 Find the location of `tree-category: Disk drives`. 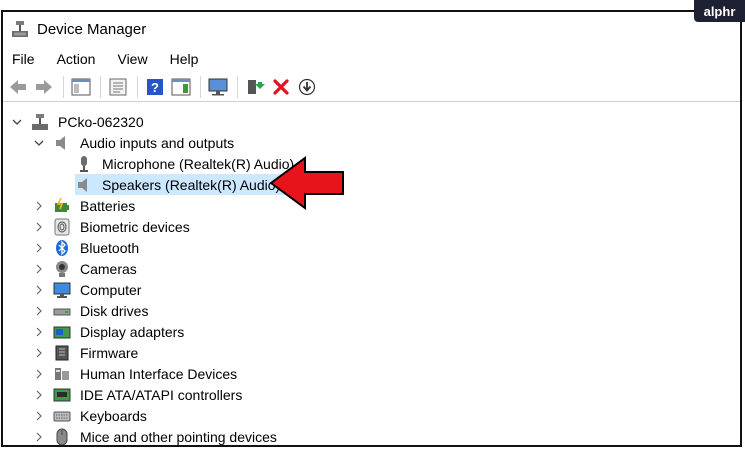

tree-category: Disk drives is located at coordinates (92, 310).